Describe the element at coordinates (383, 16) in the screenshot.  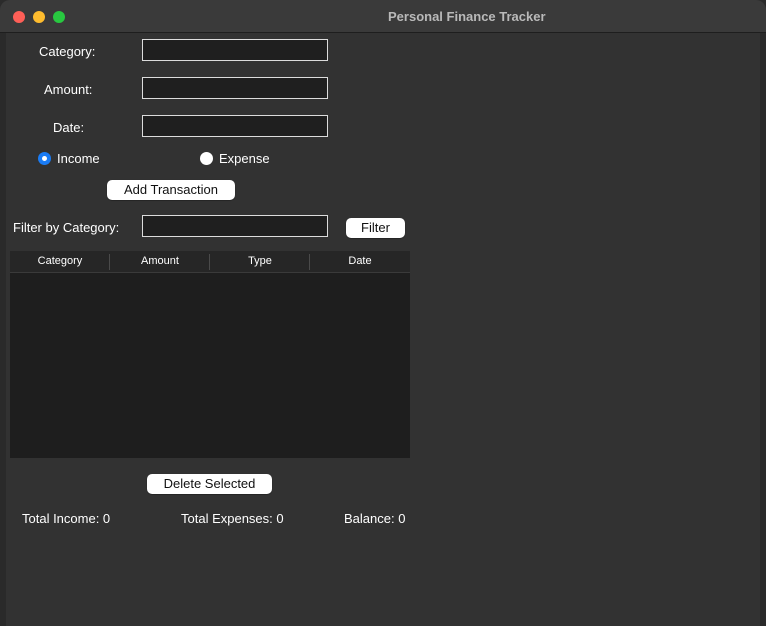
I see `title-bar: Personal Finance Tracker` at that location.